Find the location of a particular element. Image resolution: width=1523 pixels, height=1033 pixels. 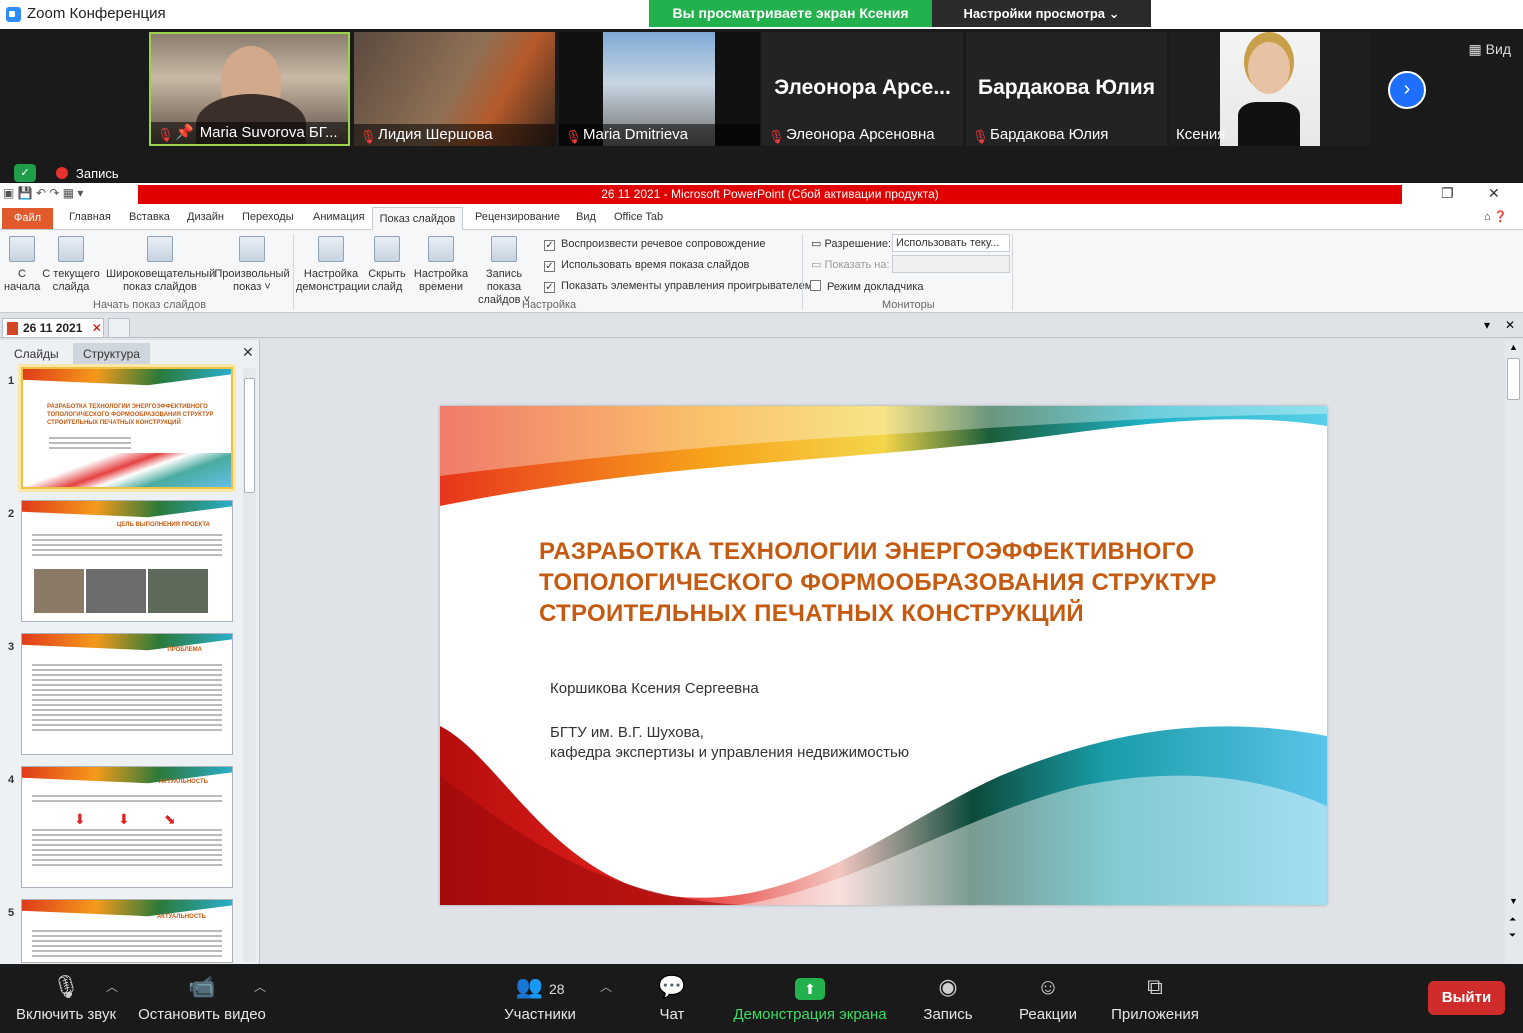

tab-review: Рецензирование is located at coordinates (517, 217).